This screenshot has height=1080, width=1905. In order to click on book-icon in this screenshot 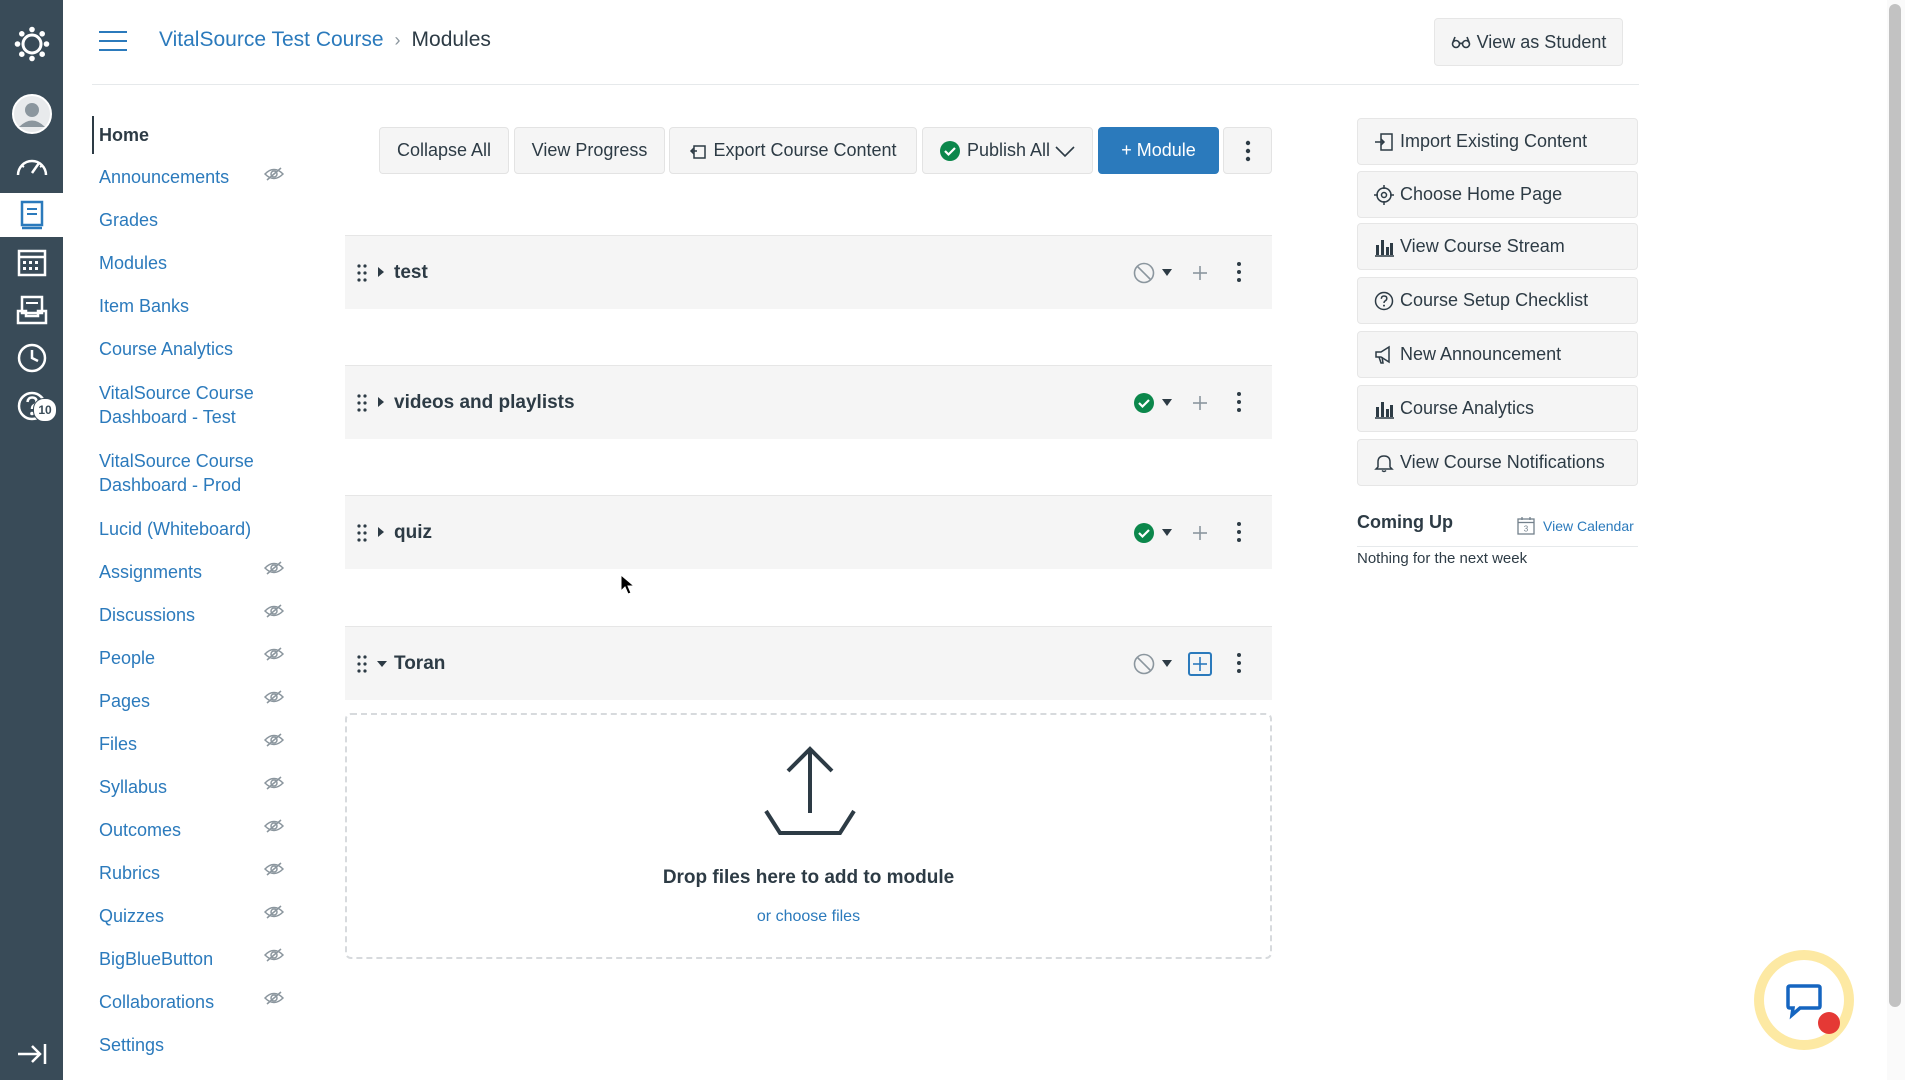, I will do `click(31, 215)`.